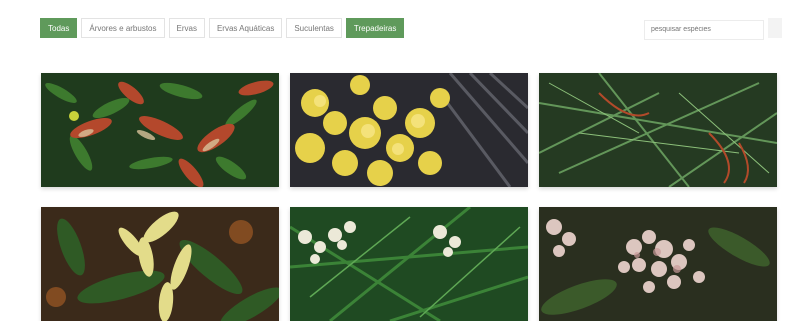 The height and width of the screenshot is (321, 803). What do you see at coordinates (314, 28) in the screenshot?
I see `filter-suculentas: Suculentas` at bounding box center [314, 28].